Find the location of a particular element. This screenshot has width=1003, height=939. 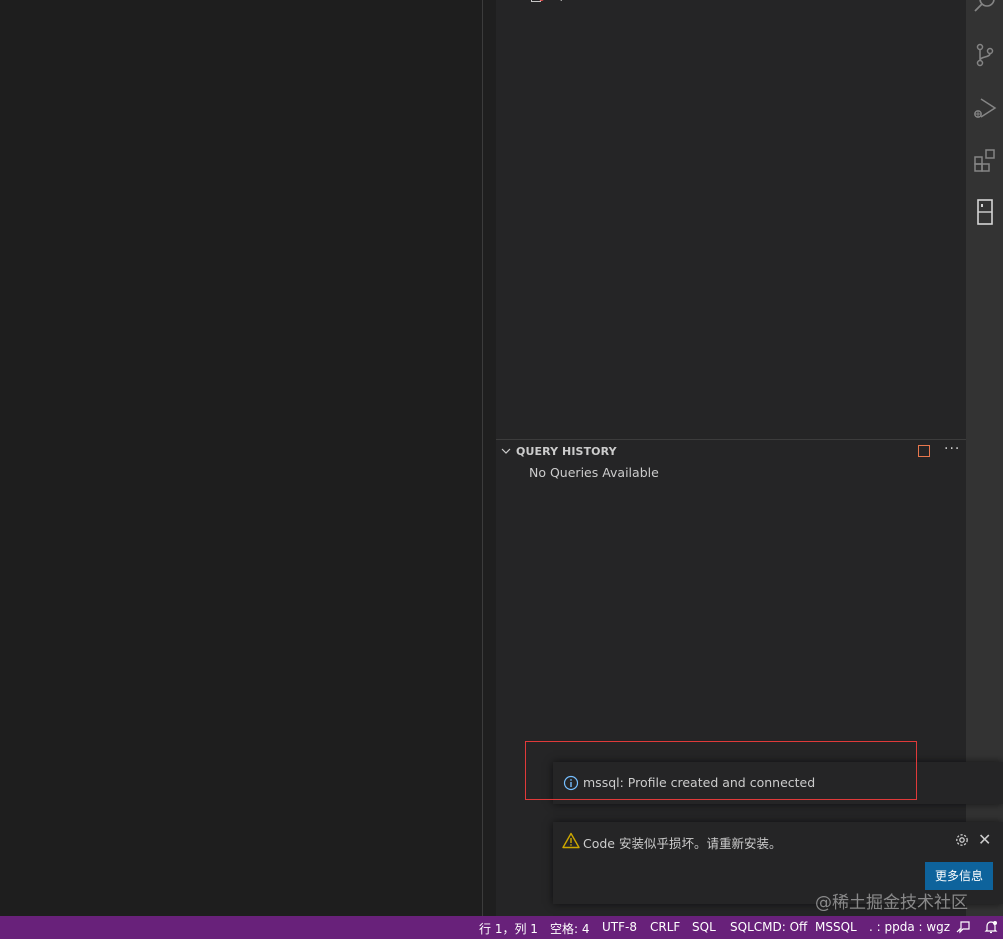

disconnected-dot-icon is located at coordinates (541, 0).